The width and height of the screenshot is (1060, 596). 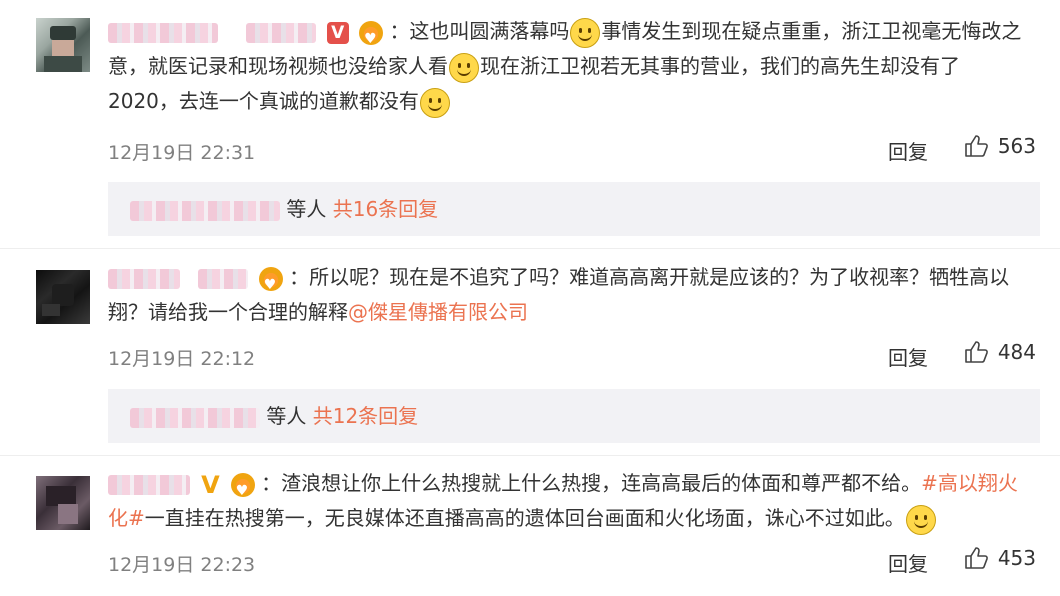 I want to click on comment-text-part: ：渣浪想让你上什么热搜就上什么热搜，连高高最后的体面和尊严都不给。, so click(x=591, y=483).